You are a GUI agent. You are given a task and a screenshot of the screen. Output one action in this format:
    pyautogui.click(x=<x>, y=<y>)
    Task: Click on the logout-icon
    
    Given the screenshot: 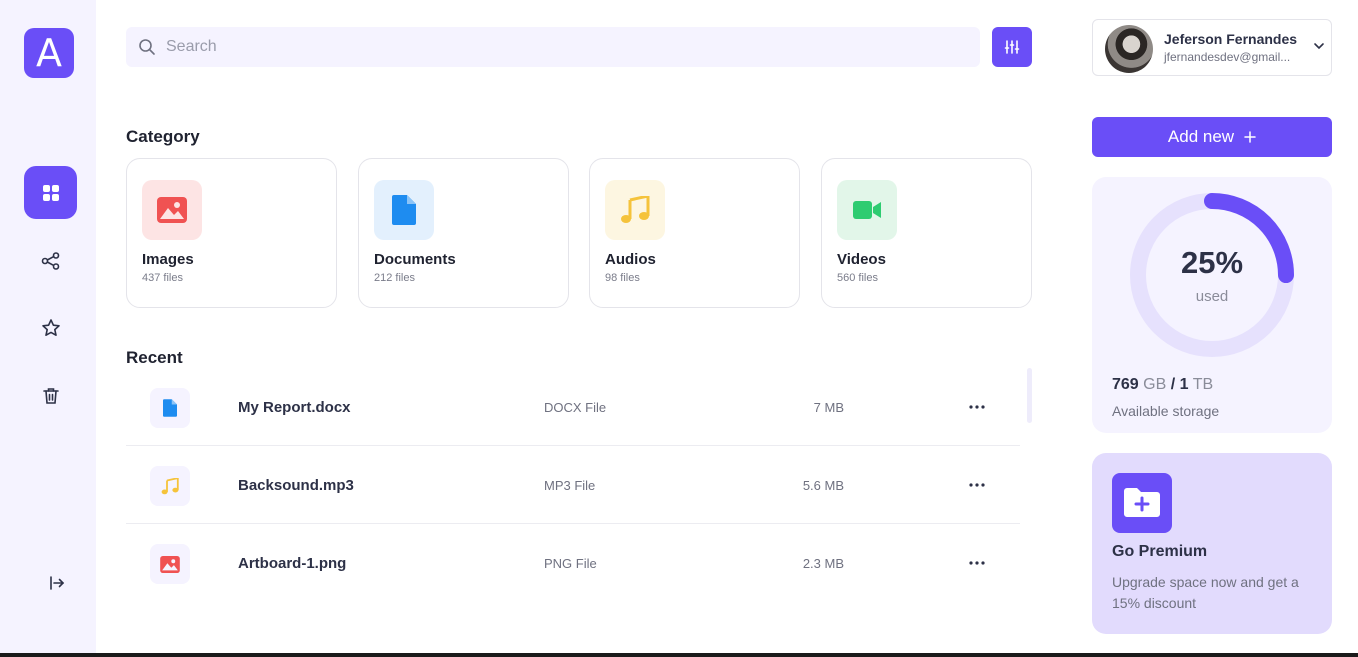 What is the action you would take?
    pyautogui.click(x=56, y=582)
    